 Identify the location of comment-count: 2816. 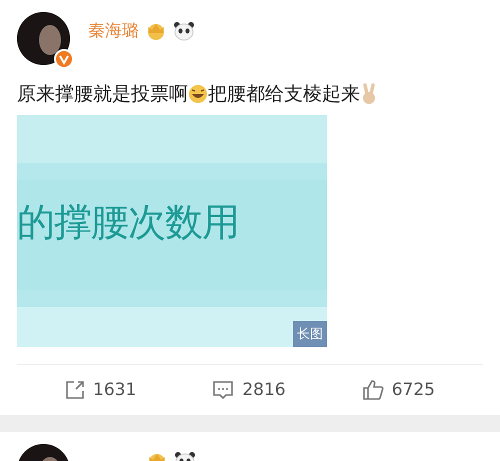
(264, 390).